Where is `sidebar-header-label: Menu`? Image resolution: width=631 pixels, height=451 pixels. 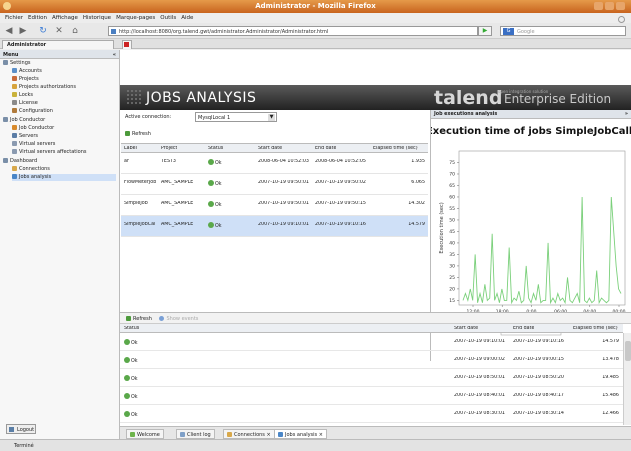
sidebar-header-label: Menu is located at coordinates (11, 55).